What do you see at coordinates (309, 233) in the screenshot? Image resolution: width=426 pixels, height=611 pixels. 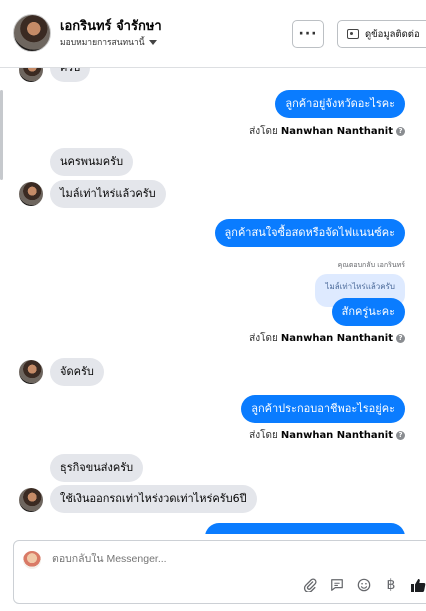 I see `outgoing-message: ลูกค้าสนใจซื้อสดหรือจัดไฟแนนซ์คะ` at bounding box center [309, 233].